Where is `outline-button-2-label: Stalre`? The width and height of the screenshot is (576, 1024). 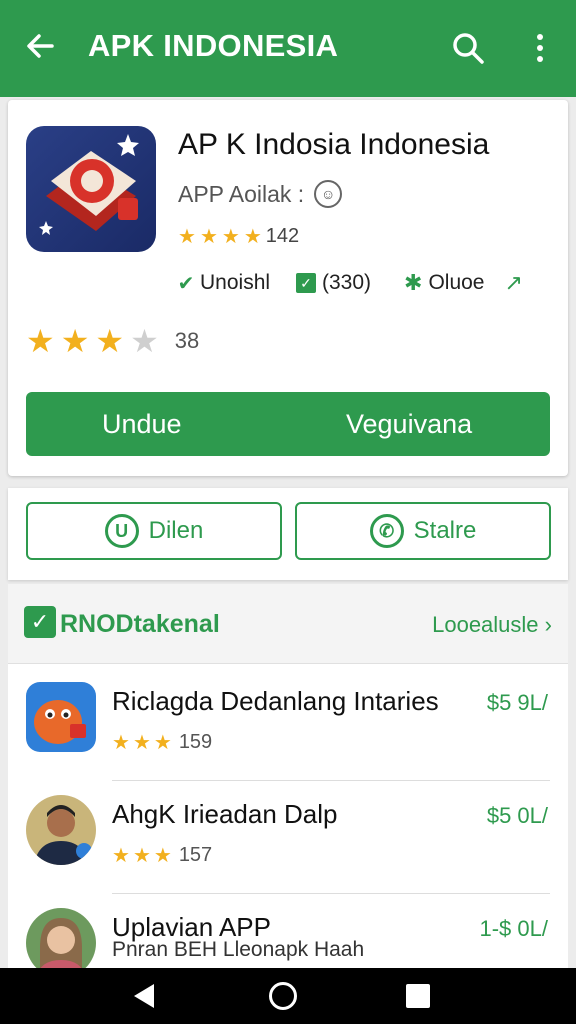 outline-button-2-label: Stalre is located at coordinates (445, 530).